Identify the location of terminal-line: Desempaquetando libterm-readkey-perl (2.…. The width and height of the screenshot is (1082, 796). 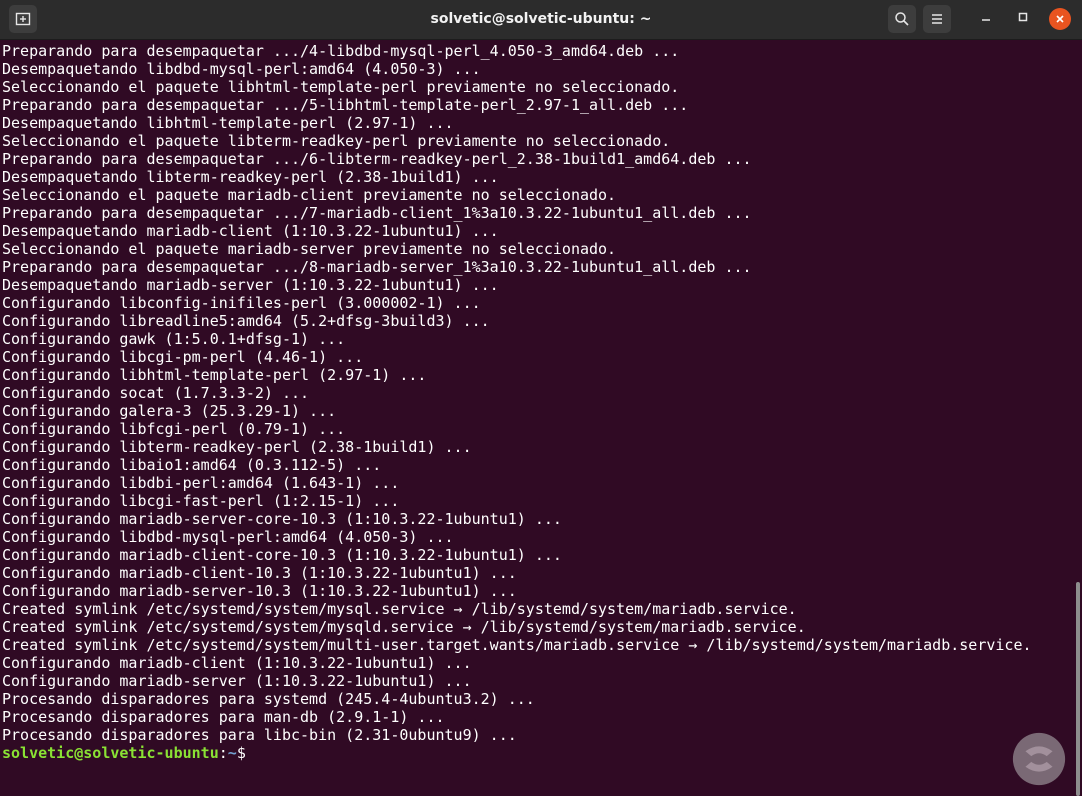
(250, 177).